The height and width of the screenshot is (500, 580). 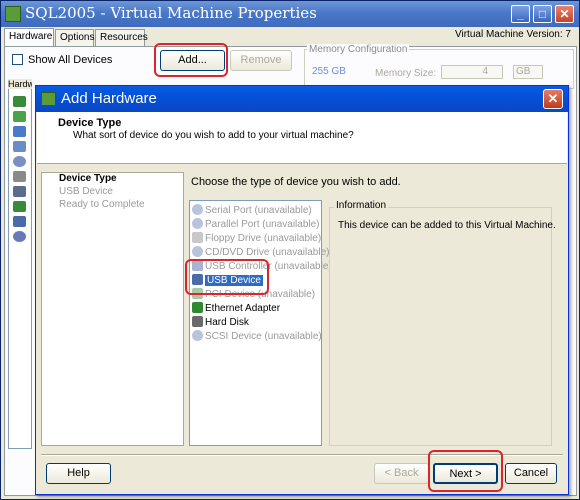 What do you see at coordinates (197, 237) in the screenshot?
I see `floppy-icon` at bounding box center [197, 237].